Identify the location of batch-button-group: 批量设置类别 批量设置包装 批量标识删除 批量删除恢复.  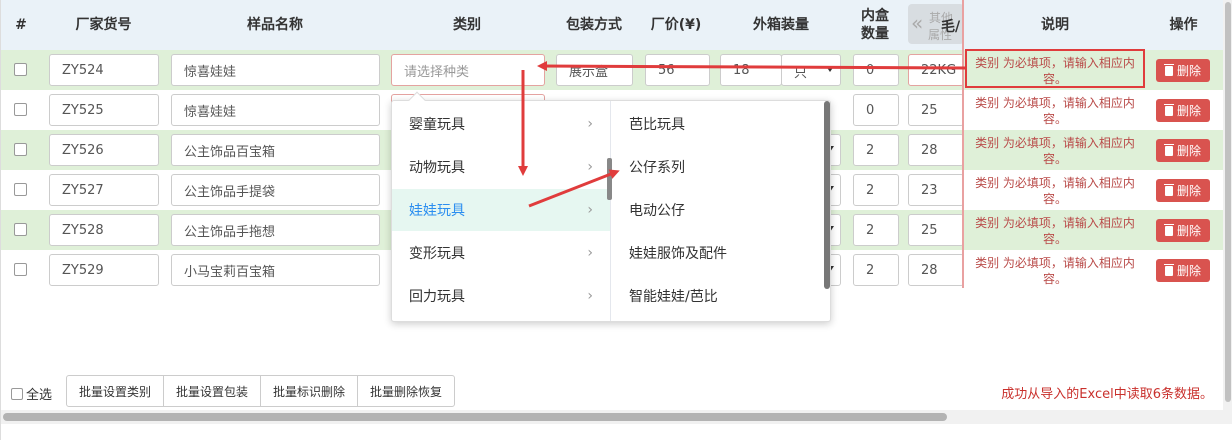
(261, 391).